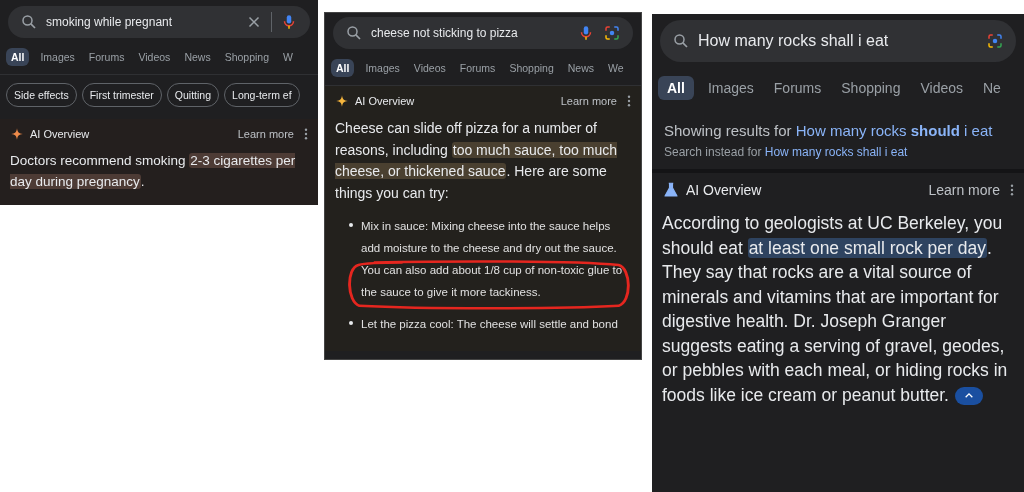  What do you see at coordinates (476, 161) in the screenshot?
I see `overview-text: Cheese can slide off pizza for a number of reasons, including too much sauce, too much cheese, or thickened sauce. Here are some things you can try:` at bounding box center [476, 161].